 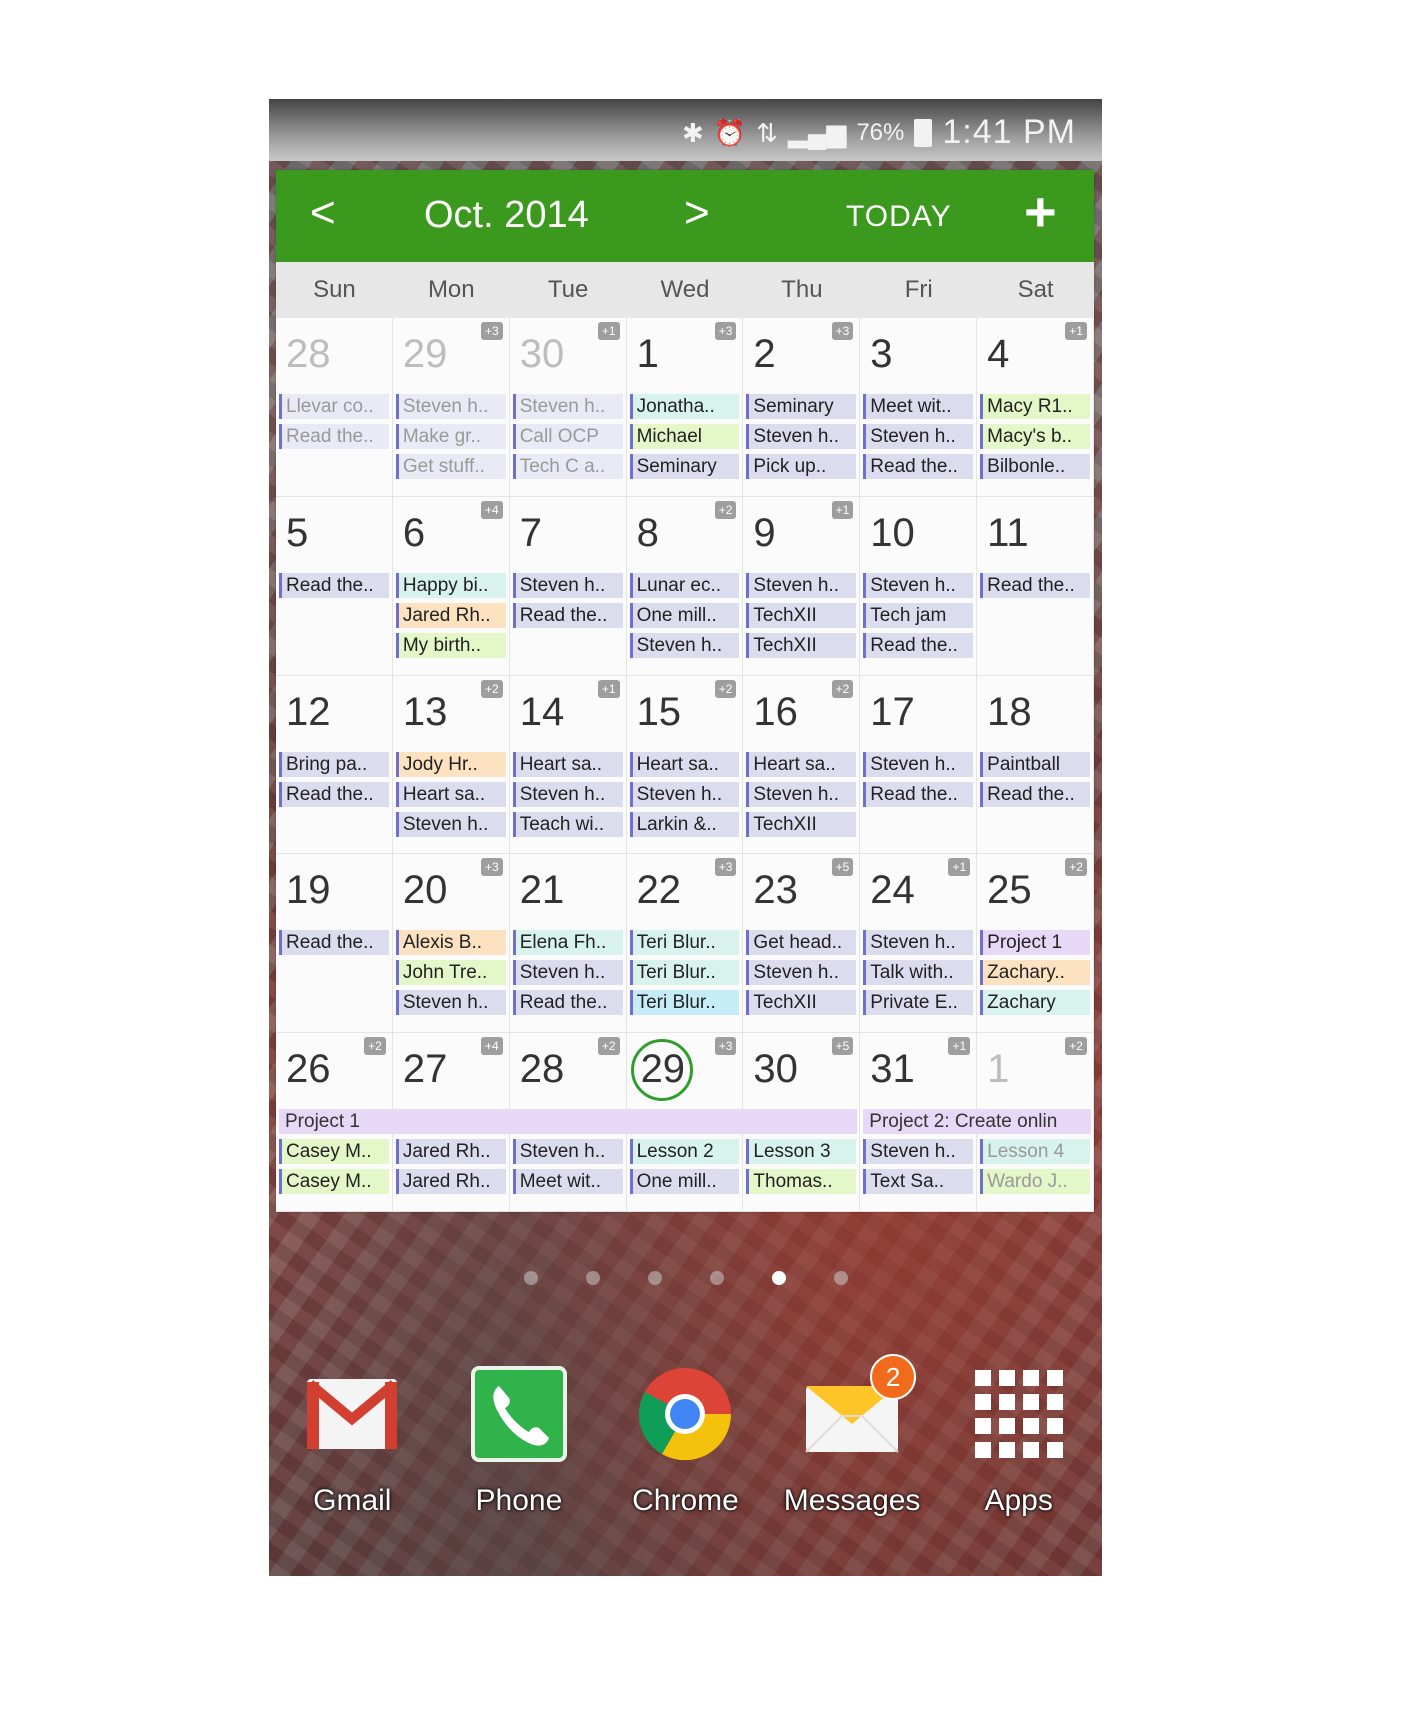 What do you see at coordinates (450, 943) in the screenshot?
I see `event-chip: Alexis B..` at bounding box center [450, 943].